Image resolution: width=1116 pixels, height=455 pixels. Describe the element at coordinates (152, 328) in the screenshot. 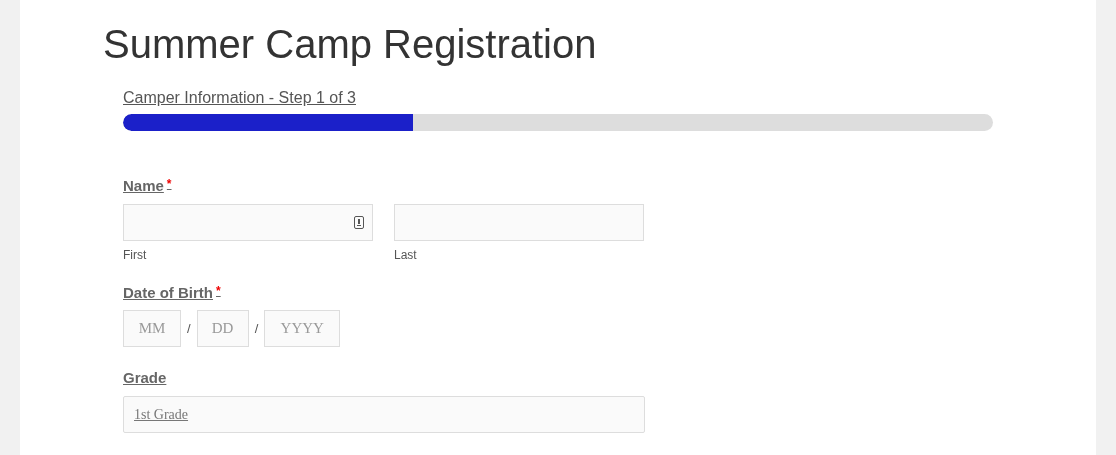

I see `date-part-field: MM` at that location.